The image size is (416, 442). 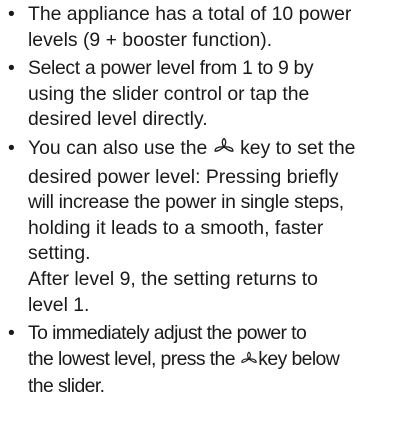 What do you see at coordinates (183, 176) in the screenshot?
I see `item-3-line-2: desired power level: Pressing briefly` at bounding box center [183, 176].